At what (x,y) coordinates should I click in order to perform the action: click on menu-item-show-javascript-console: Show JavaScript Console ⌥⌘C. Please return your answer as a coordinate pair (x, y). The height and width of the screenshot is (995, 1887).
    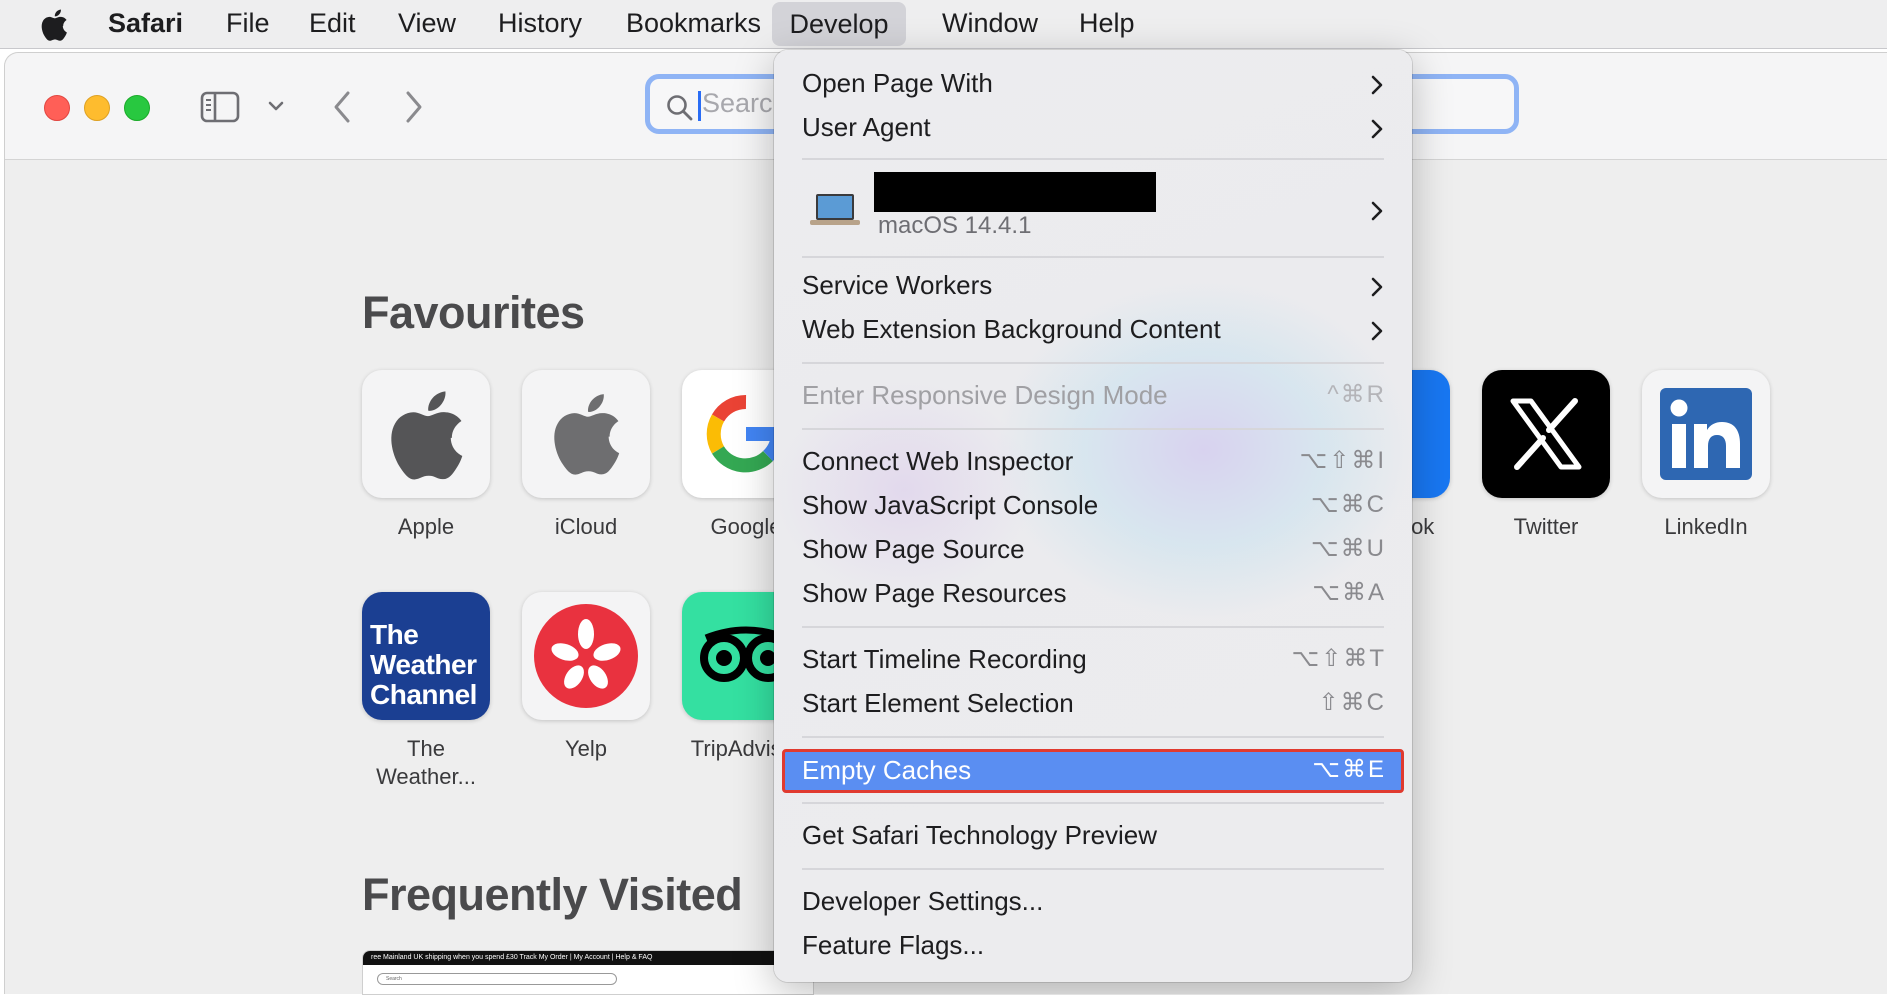
    Looking at the image, I should click on (1093, 506).